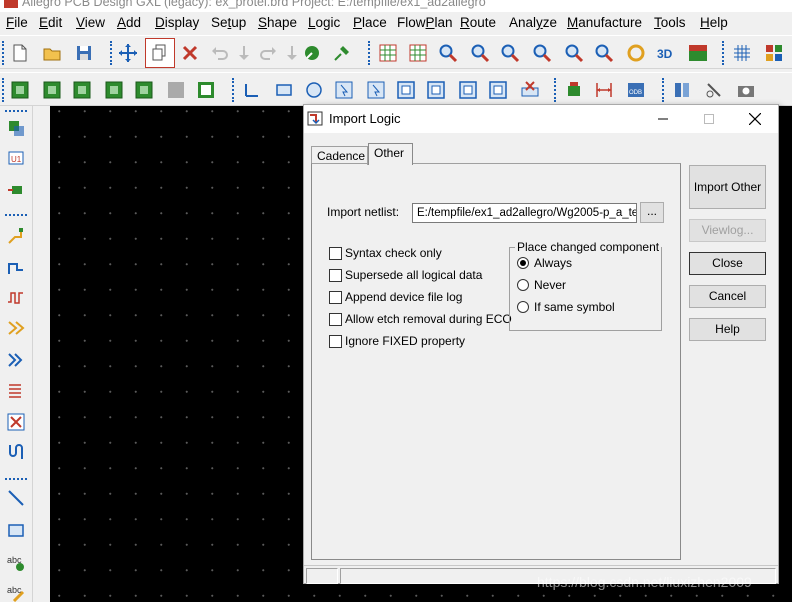  Describe the element at coordinates (268, 53) in the screenshot. I see `redo-button` at that location.